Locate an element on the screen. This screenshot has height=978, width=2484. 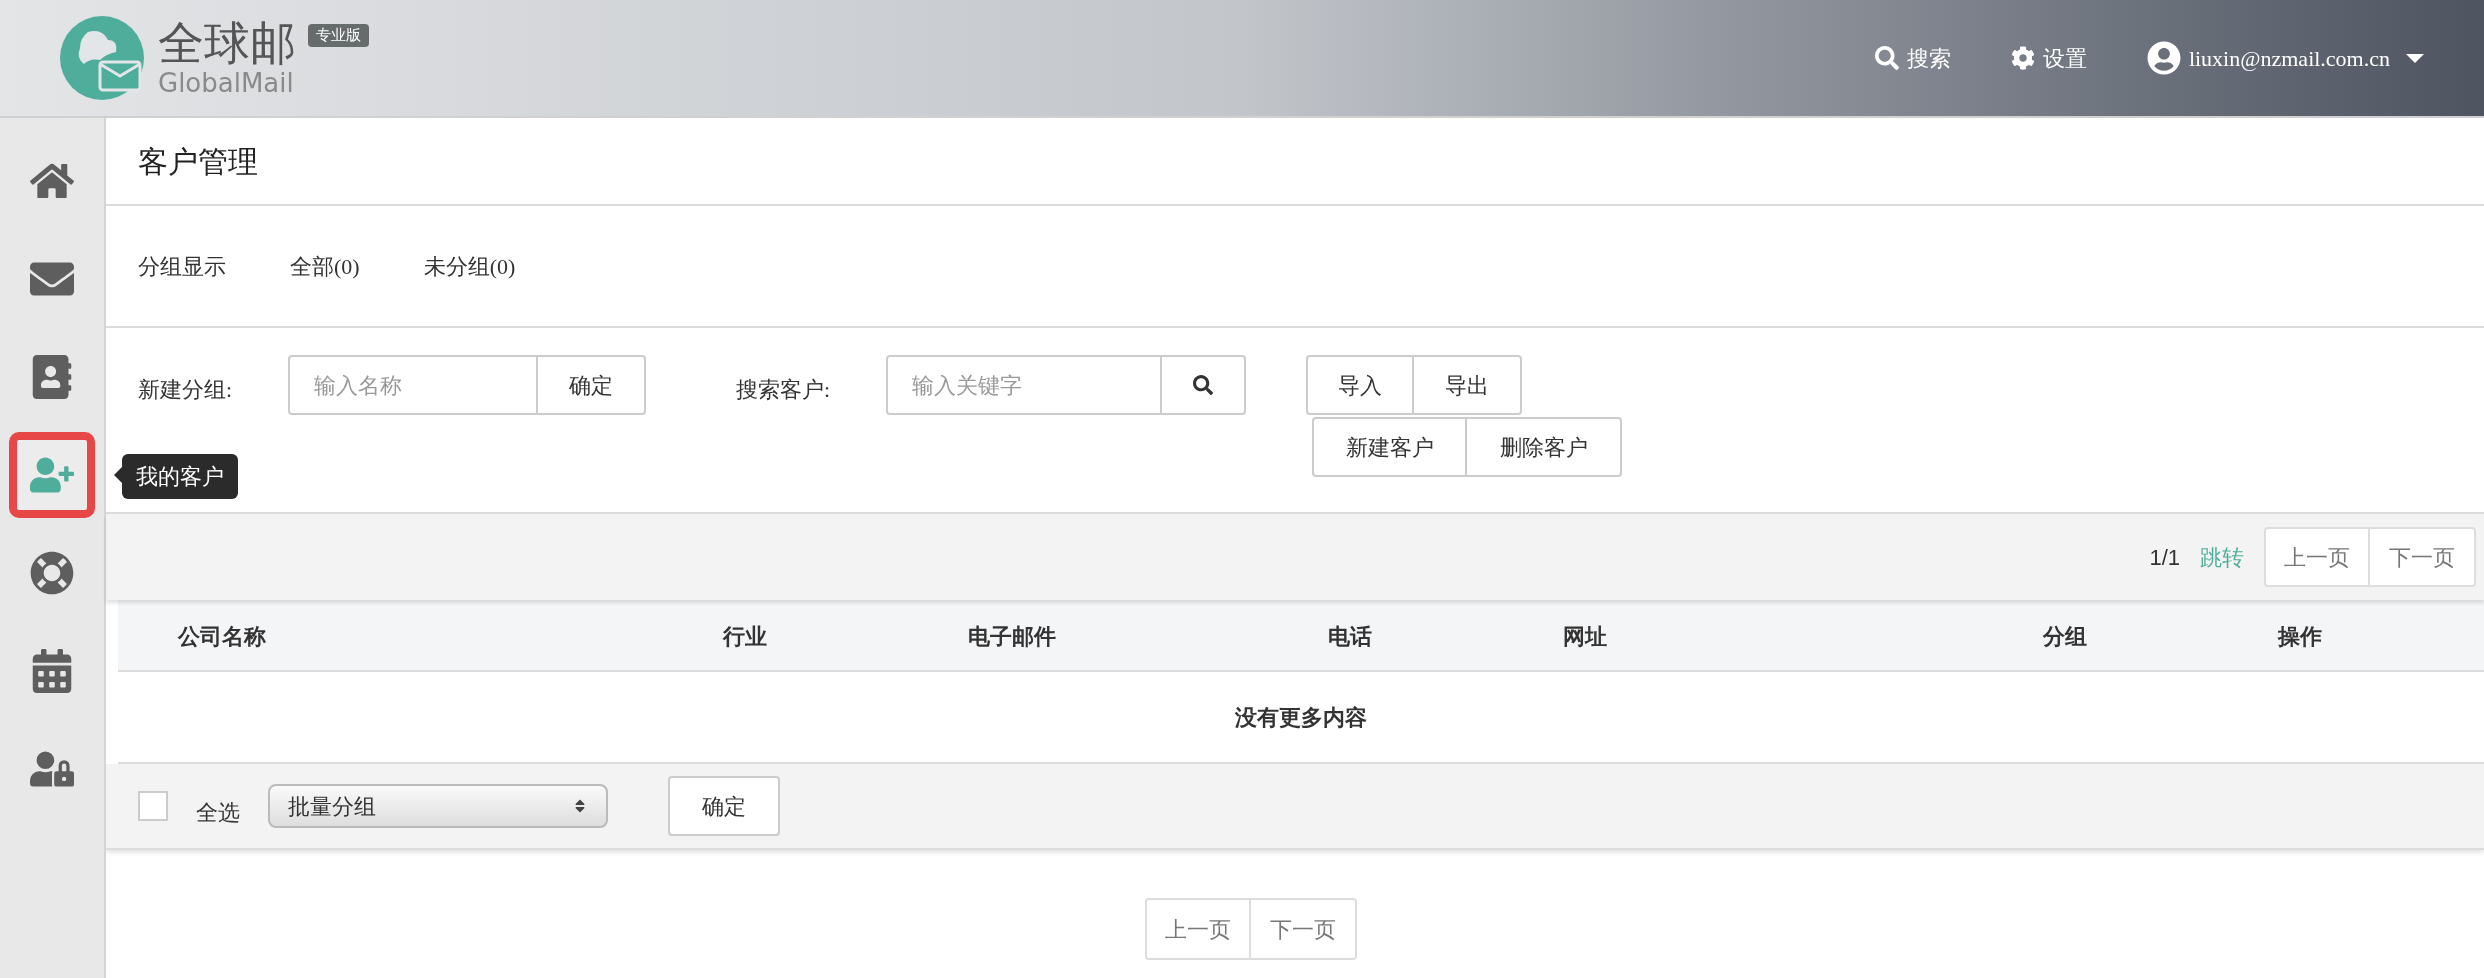
toolbar-button: 导入 is located at coordinates (1360, 385).